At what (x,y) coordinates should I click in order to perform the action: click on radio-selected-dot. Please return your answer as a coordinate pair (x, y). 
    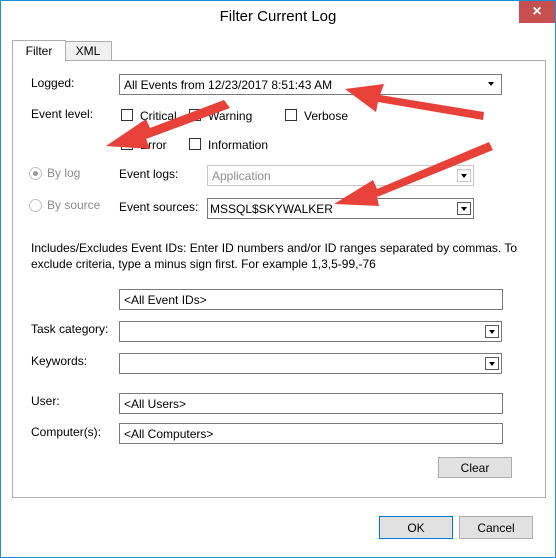
    Looking at the image, I should click on (35, 173).